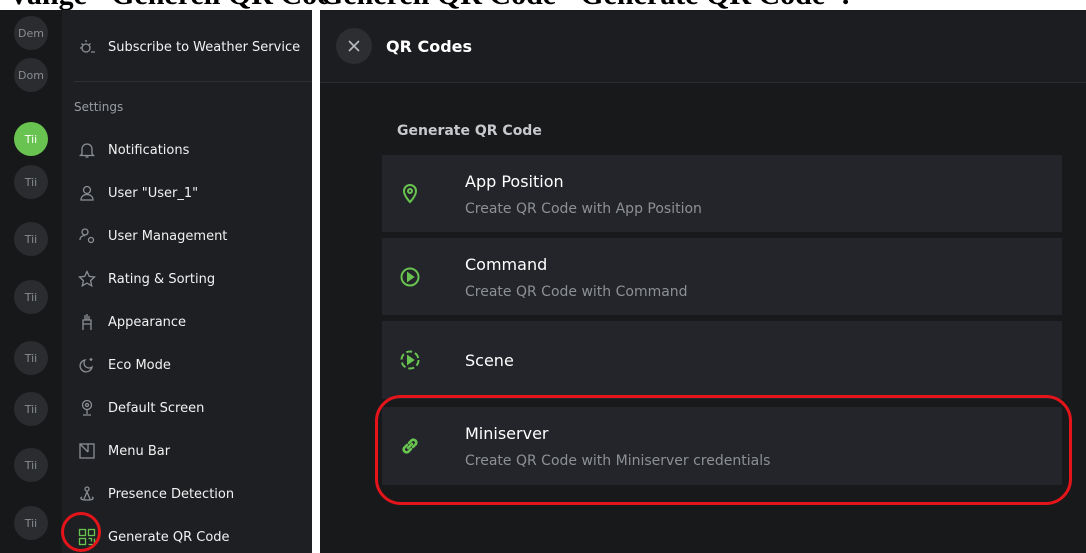 The image size is (1086, 553). I want to click on document-caption-left: Vange "Generell QR Code", so click(168, 5).